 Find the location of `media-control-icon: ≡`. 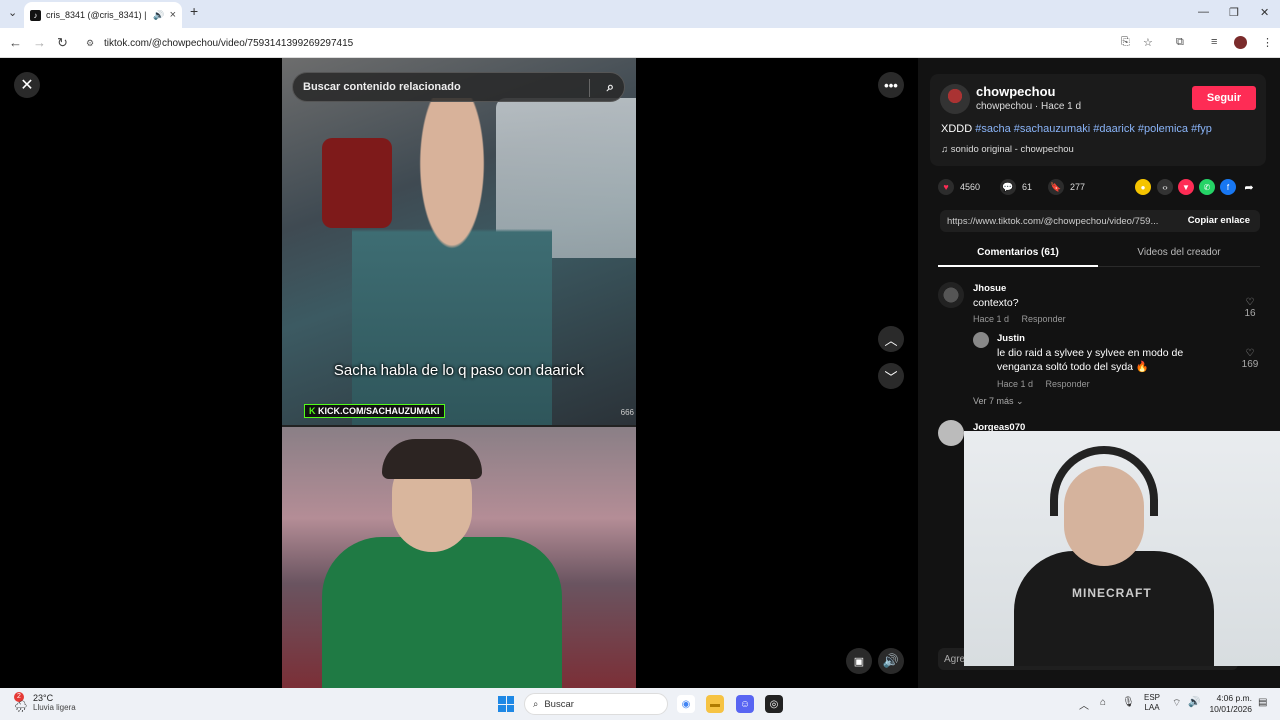

media-control-icon: ≡ is located at coordinates (1214, 42).